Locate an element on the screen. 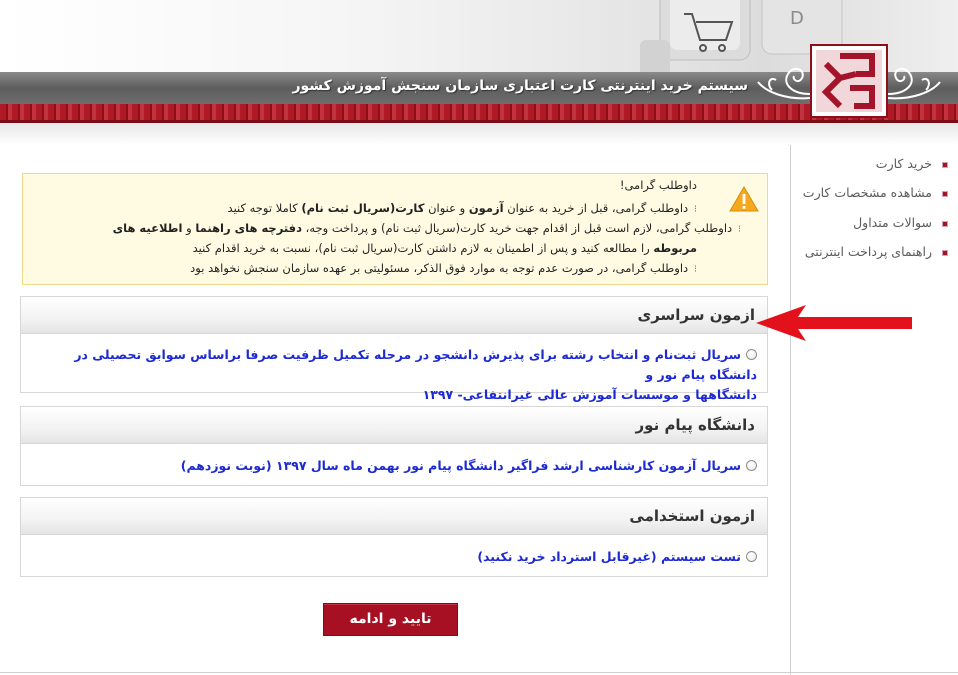  submit-button: تایید و ادامه is located at coordinates (390, 619).